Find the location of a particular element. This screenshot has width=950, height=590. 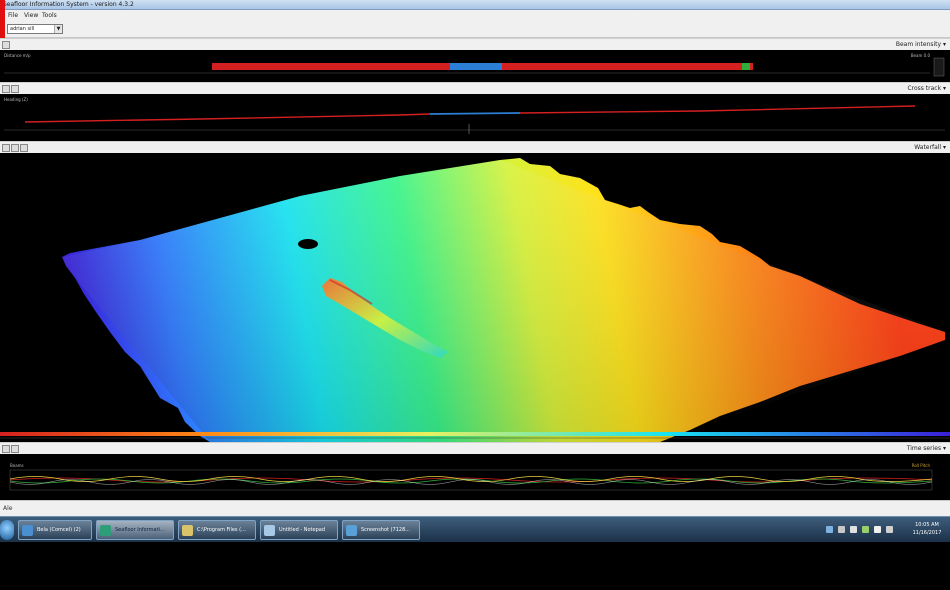

time-series-plot is located at coordinates (471, 480).